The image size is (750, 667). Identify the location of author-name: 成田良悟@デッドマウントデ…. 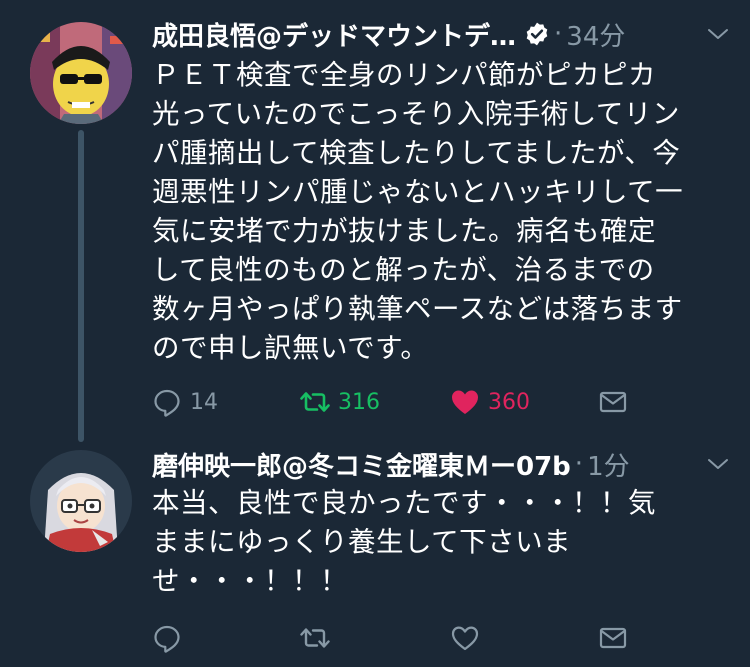
(334, 34).